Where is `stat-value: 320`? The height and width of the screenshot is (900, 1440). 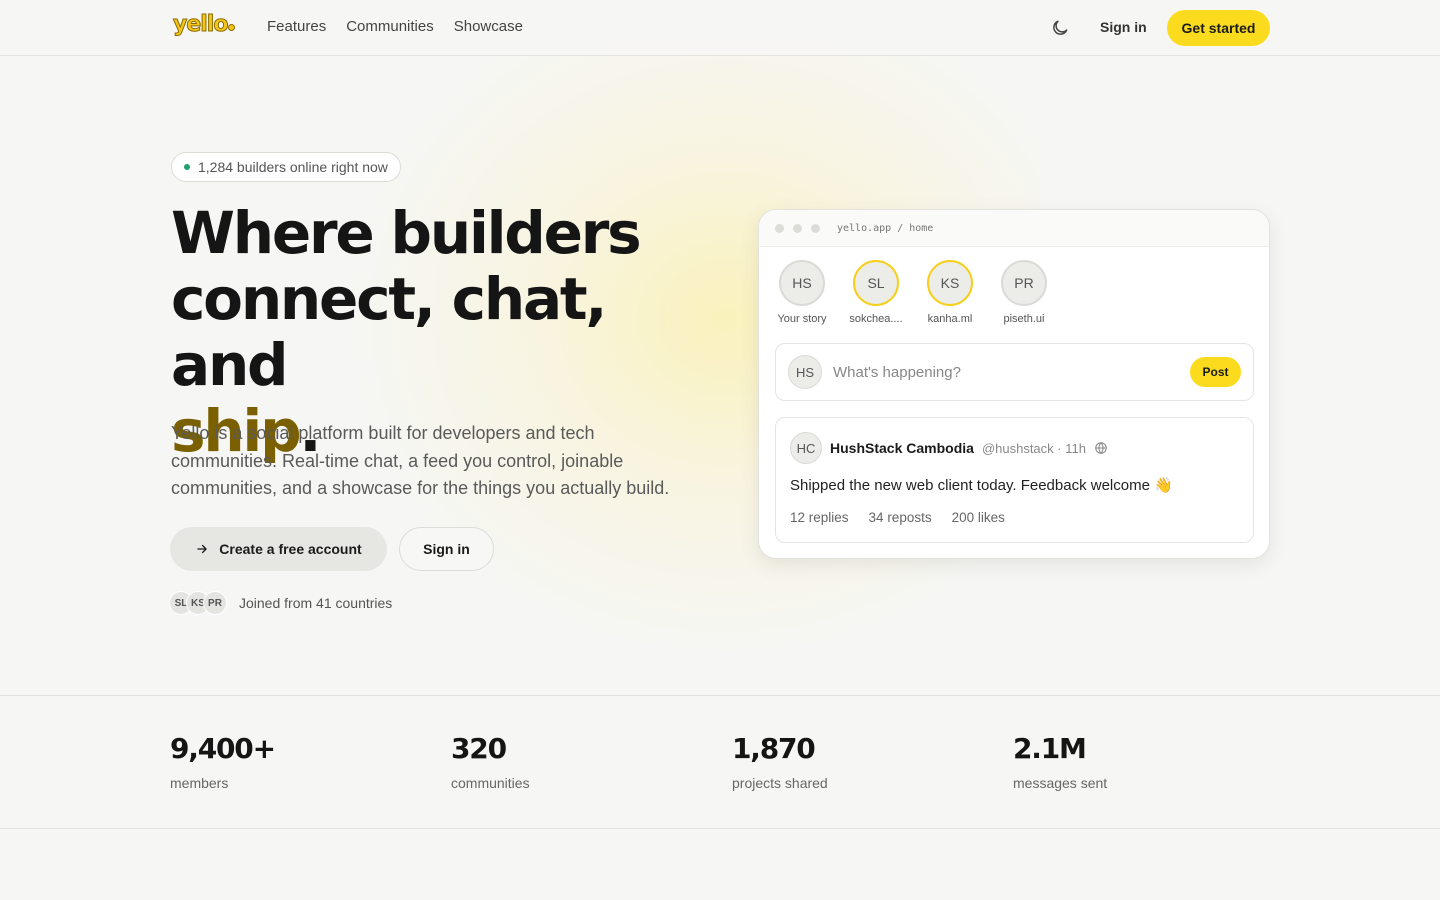 stat-value: 320 is located at coordinates (479, 748).